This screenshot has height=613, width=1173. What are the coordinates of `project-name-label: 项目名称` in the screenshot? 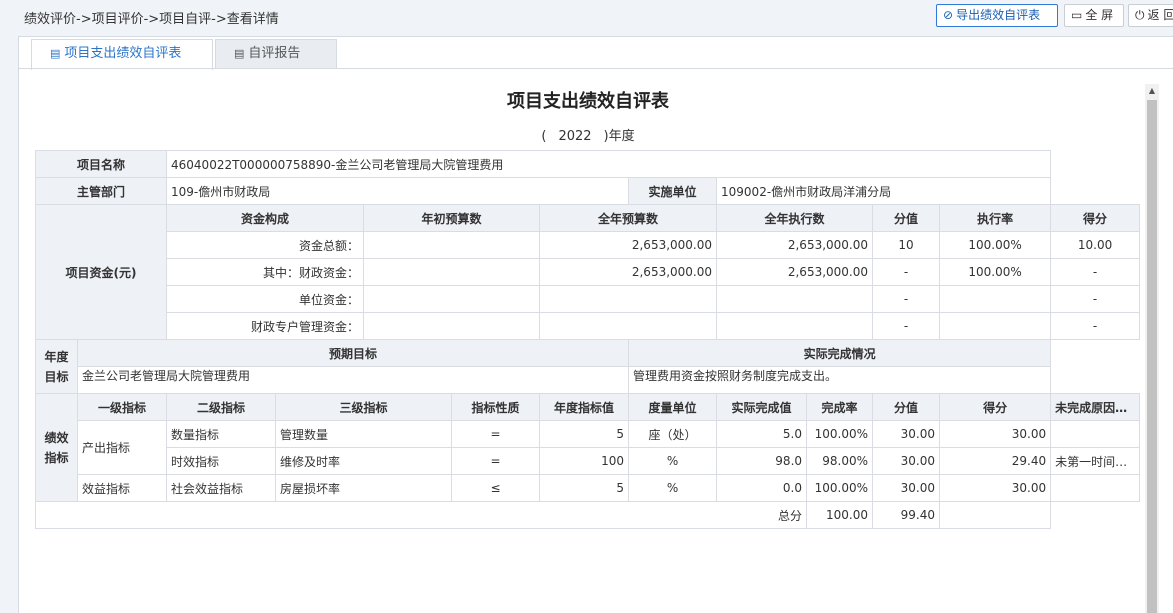 It's located at (101, 164).